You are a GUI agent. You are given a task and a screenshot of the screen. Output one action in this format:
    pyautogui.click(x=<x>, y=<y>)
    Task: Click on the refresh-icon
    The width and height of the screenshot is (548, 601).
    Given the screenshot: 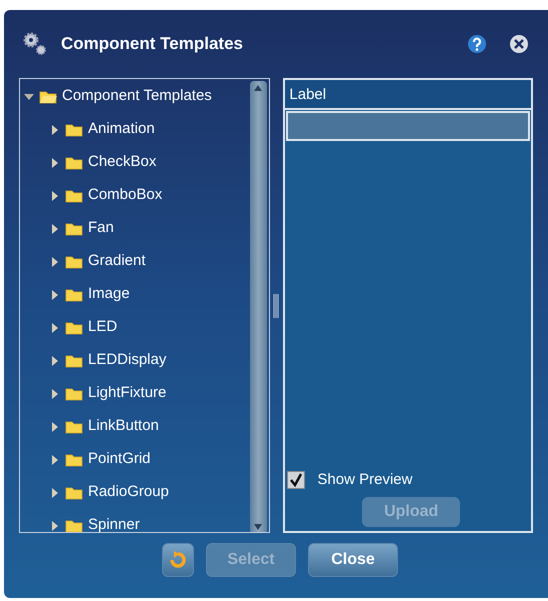 What is the action you would take?
    pyautogui.click(x=178, y=560)
    